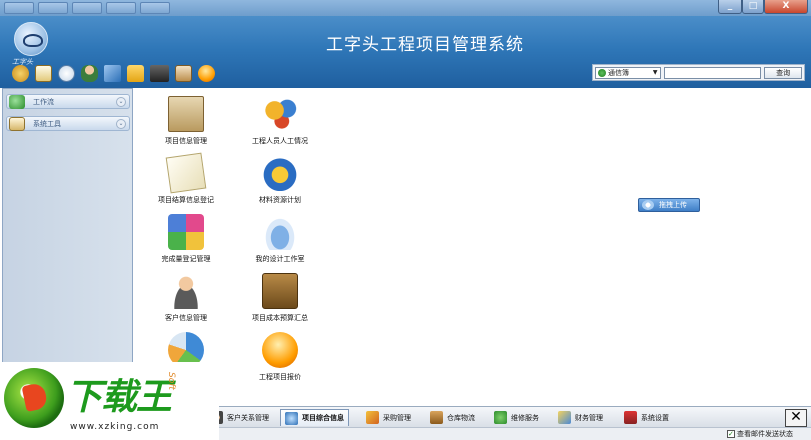 This screenshot has height=440, width=811. What do you see at coordinates (425, 45) in the screenshot?
I see `app-title: 工字头工程项目管理系统` at bounding box center [425, 45].